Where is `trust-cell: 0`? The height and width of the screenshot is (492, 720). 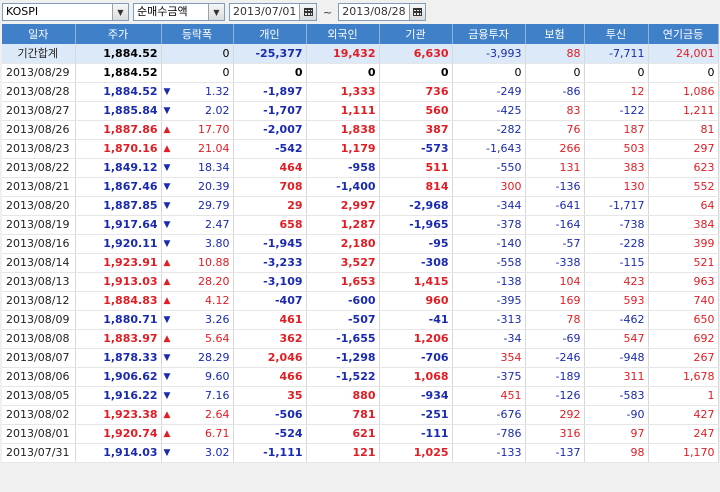
trust-cell: 0 is located at coordinates (616, 73).